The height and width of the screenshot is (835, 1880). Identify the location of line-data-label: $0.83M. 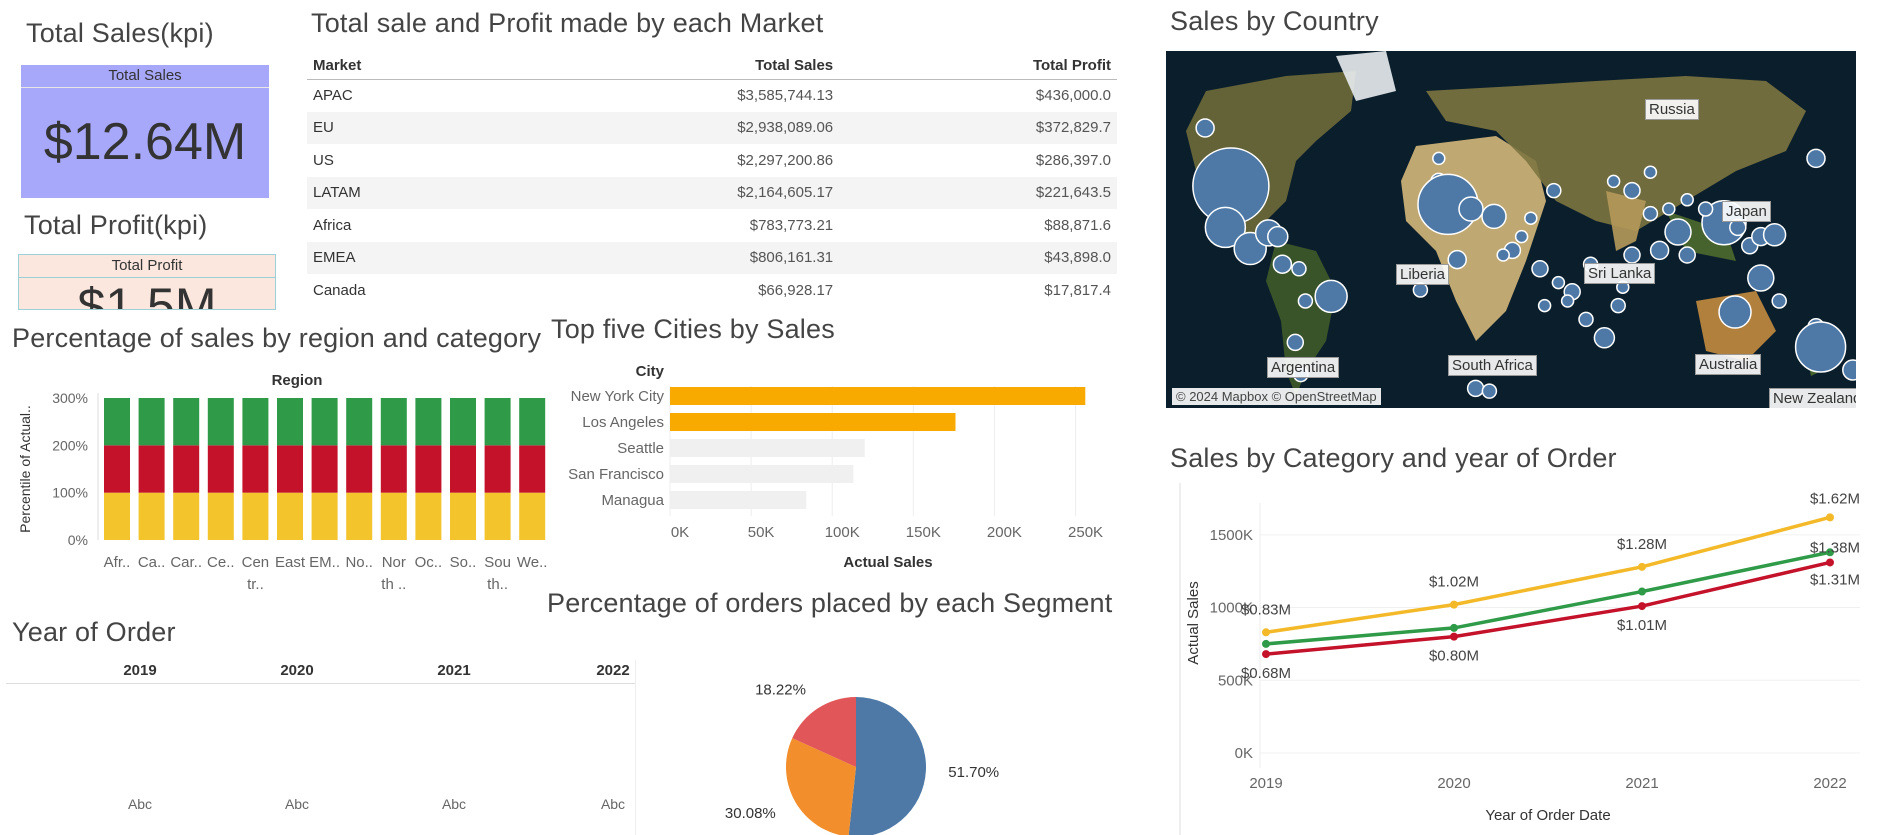
(1266, 609).